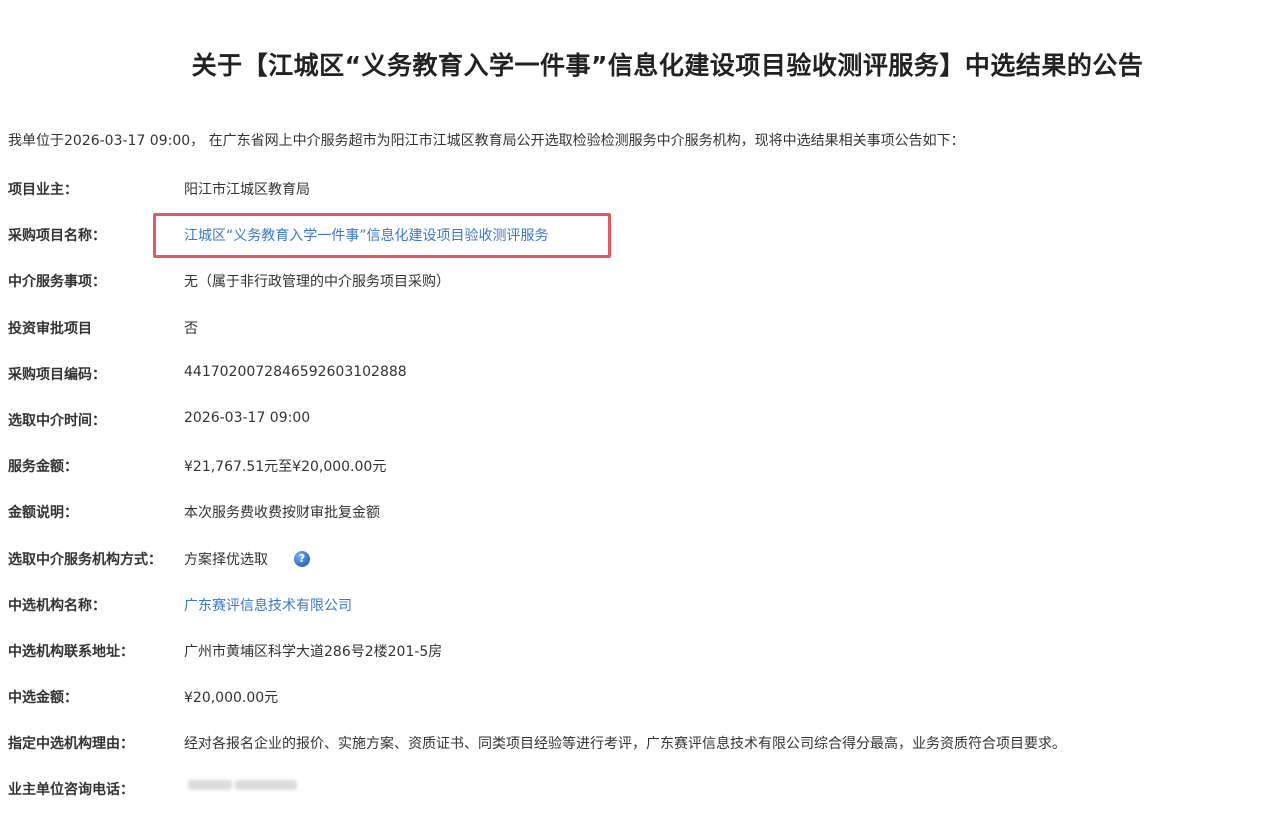 The image size is (1287, 817). Describe the element at coordinates (57, 374) in the screenshot. I see `procurement-code-label: 采购项目编码：` at that location.